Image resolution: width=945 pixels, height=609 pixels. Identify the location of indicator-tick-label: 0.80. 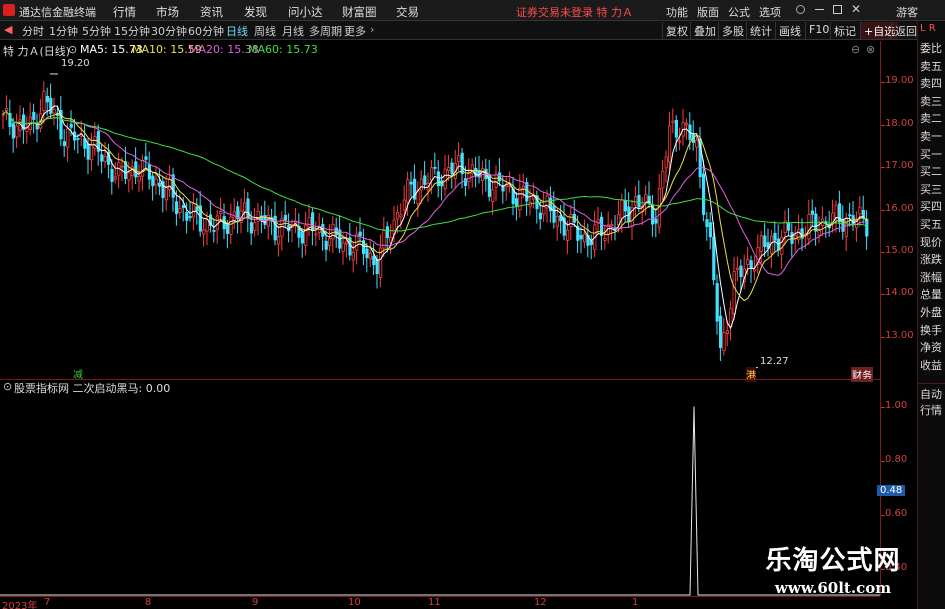
(896, 459).